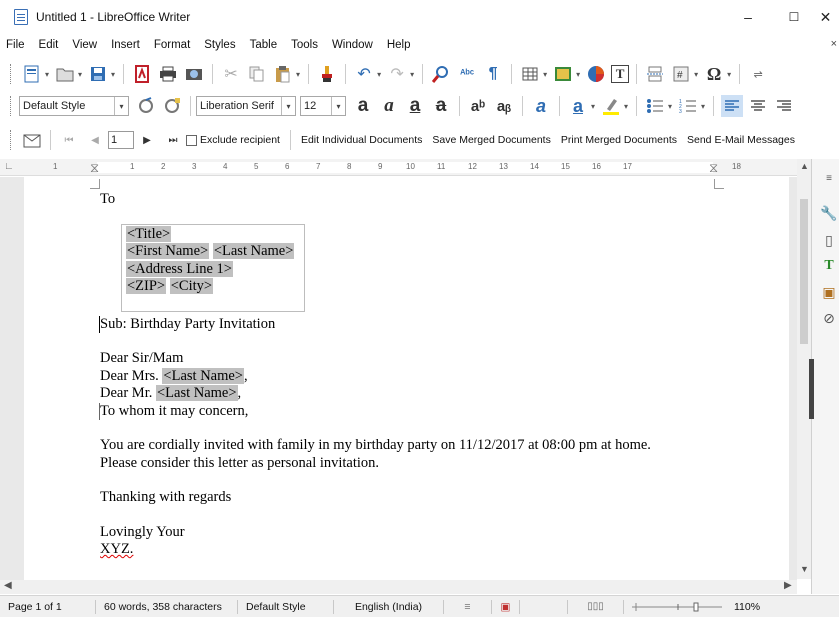  Describe the element at coordinates (191, 140) in the screenshot. I see `exclude-recipient-checkbox` at that location.